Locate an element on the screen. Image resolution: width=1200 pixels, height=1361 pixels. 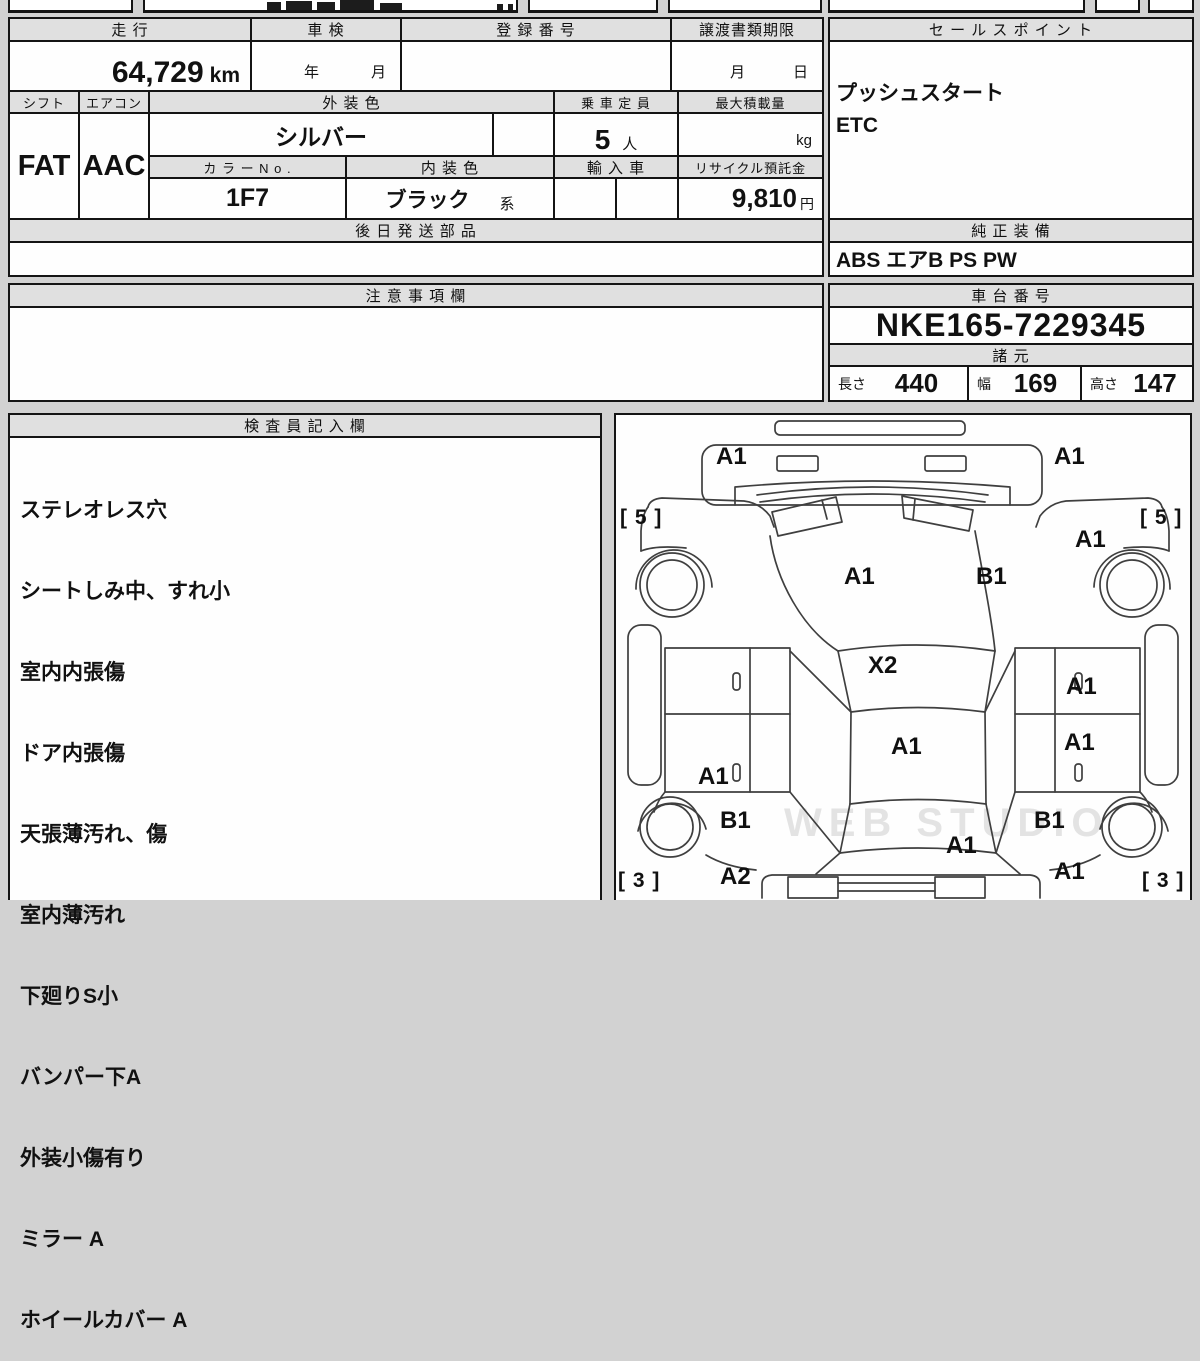
spec-length-value: 440 is located at coordinates (916, 383).